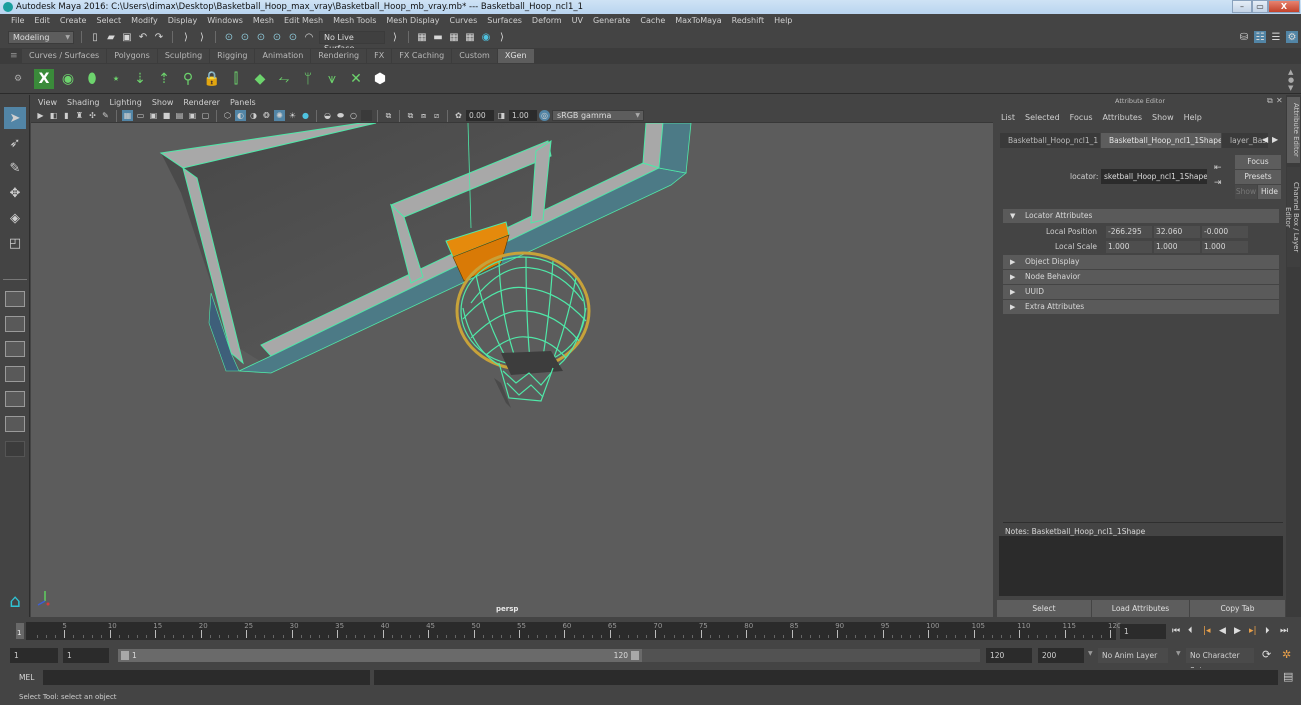 This screenshot has height=705, width=1301. What do you see at coordinates (1260, 6) in the screenshot?
I see `restore-button: ▭` at bounding box center [1260, 6].